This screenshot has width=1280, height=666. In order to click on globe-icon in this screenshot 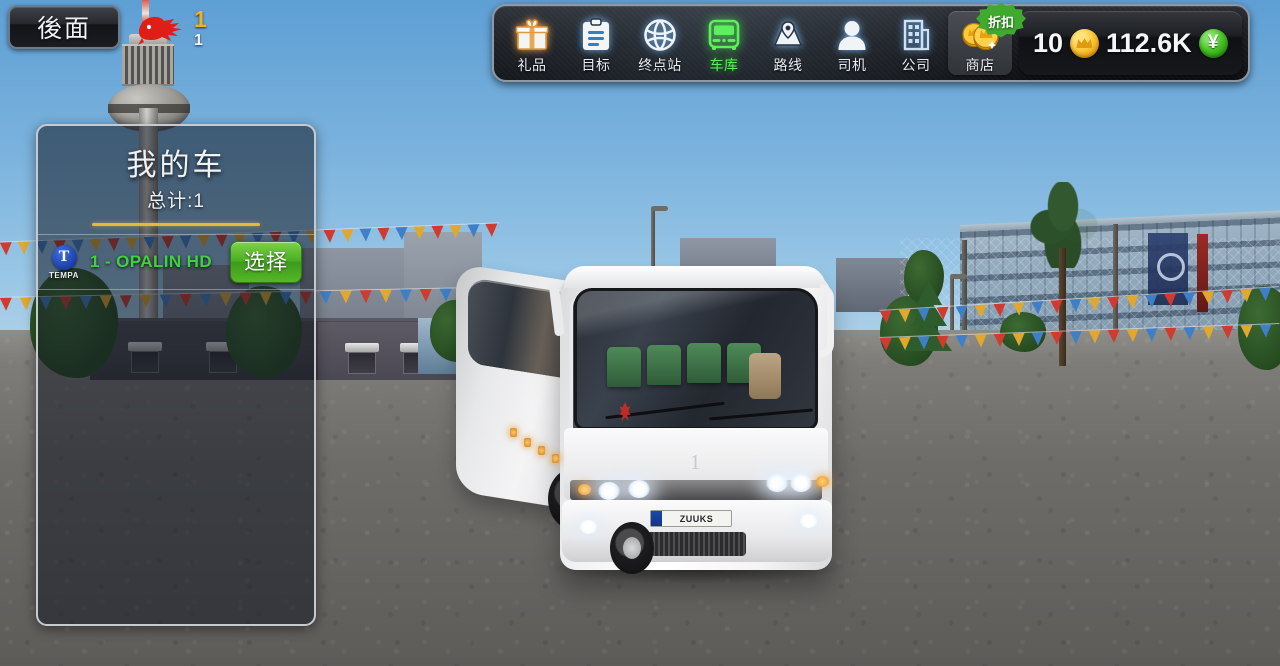, I will do `click(660, 34)`.